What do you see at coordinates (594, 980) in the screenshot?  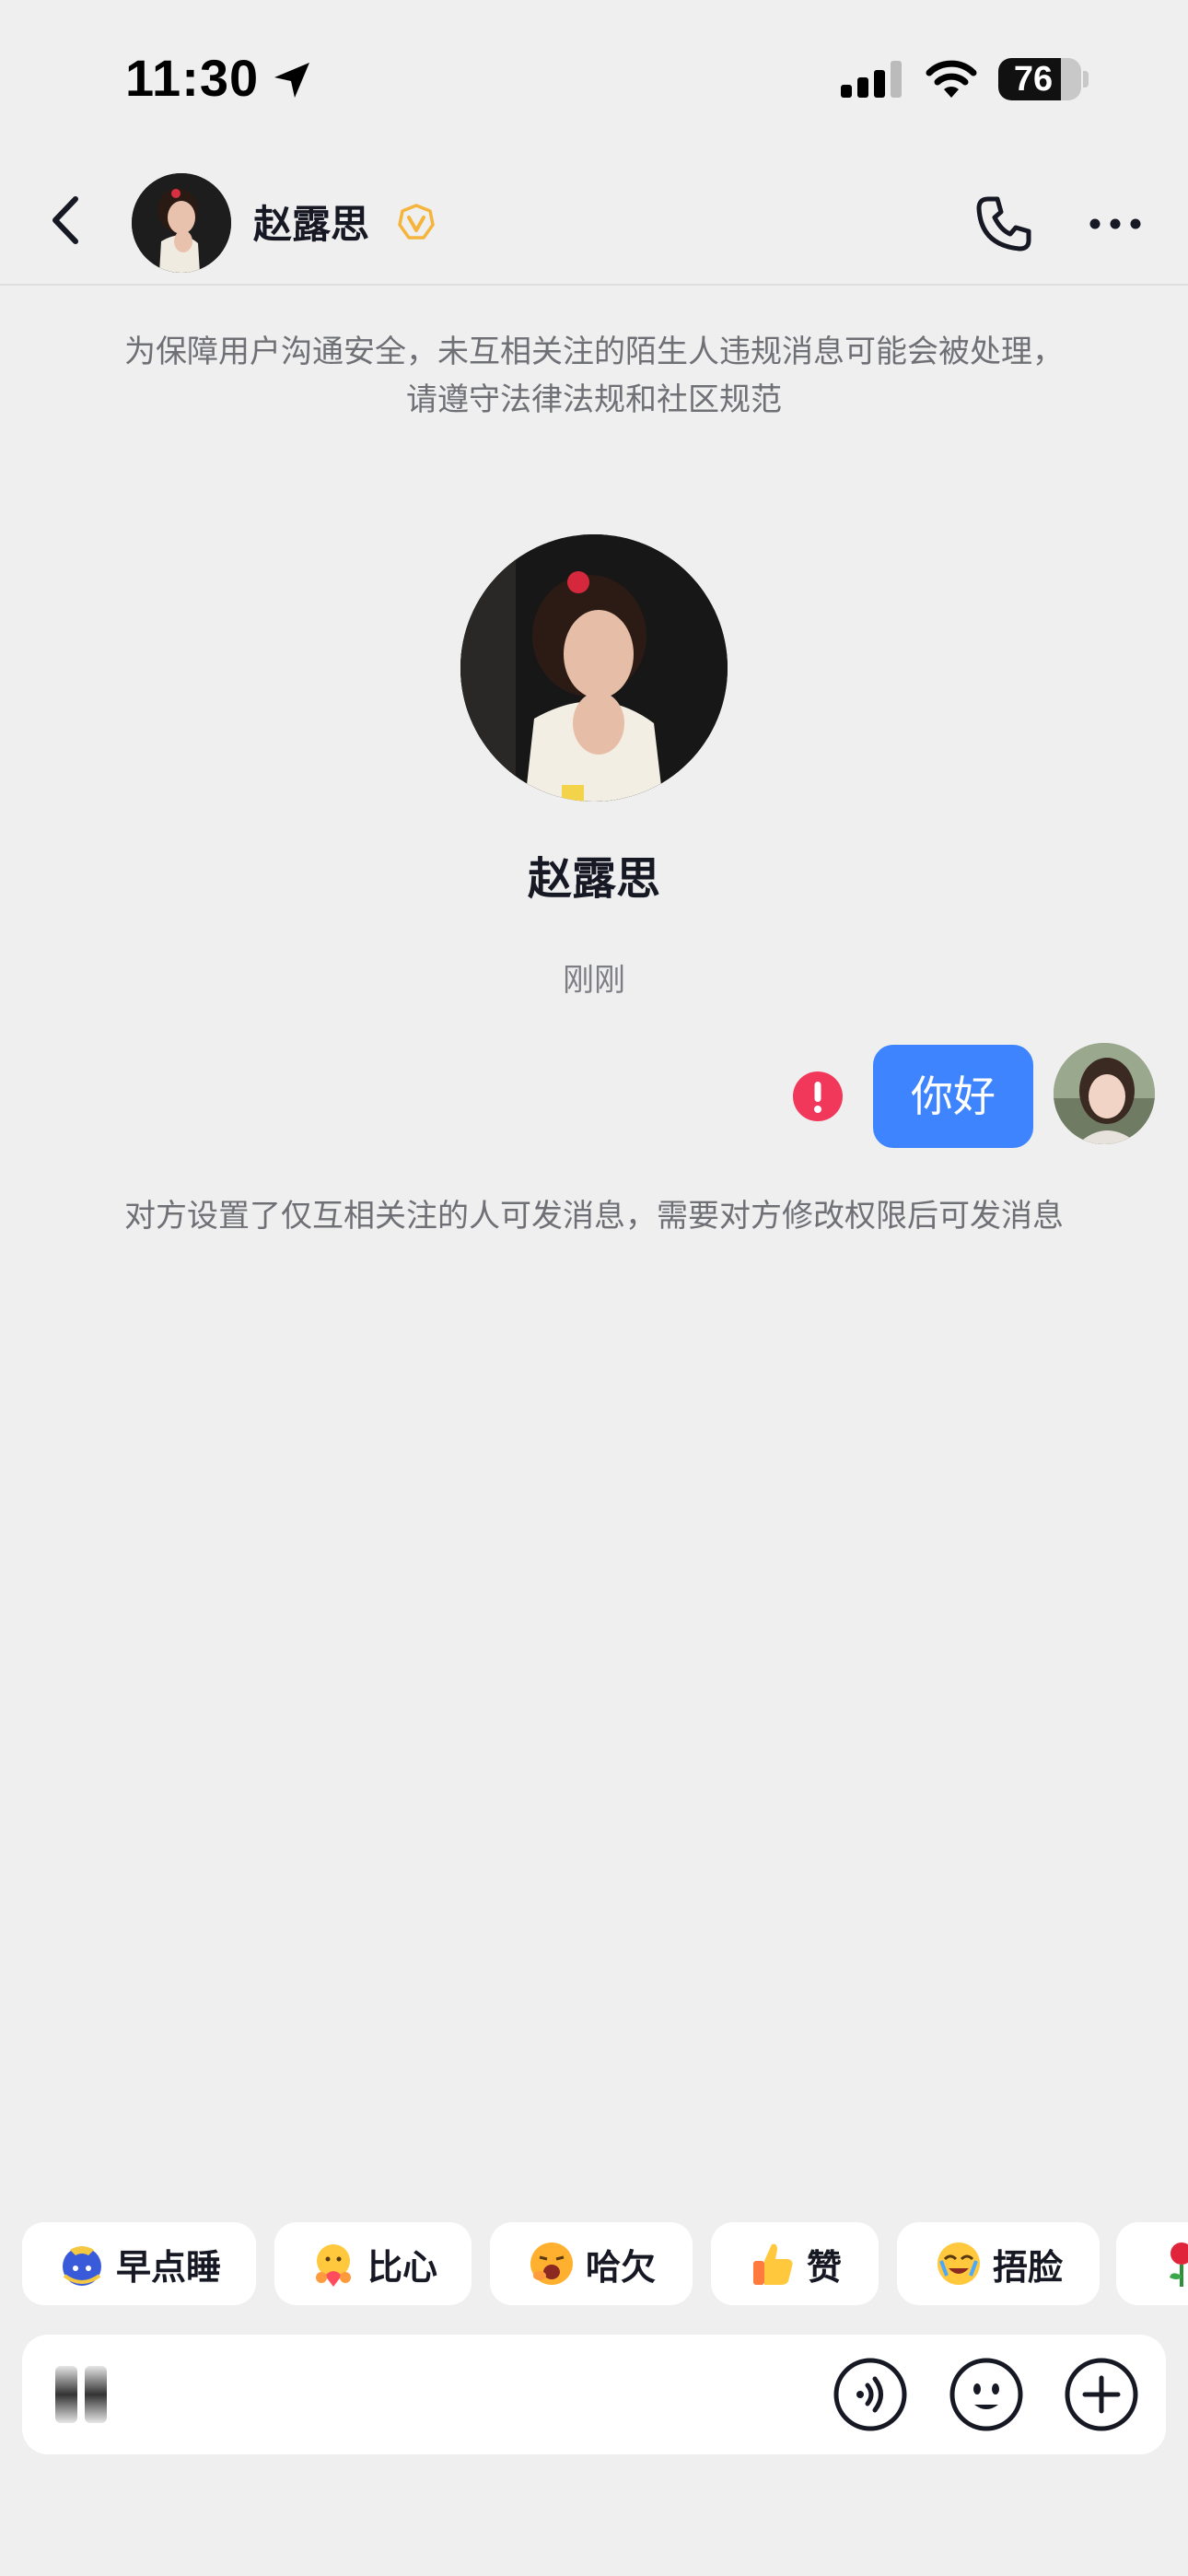 I see `message-timestamp: 刚刚` at bounding box center [594, 980].